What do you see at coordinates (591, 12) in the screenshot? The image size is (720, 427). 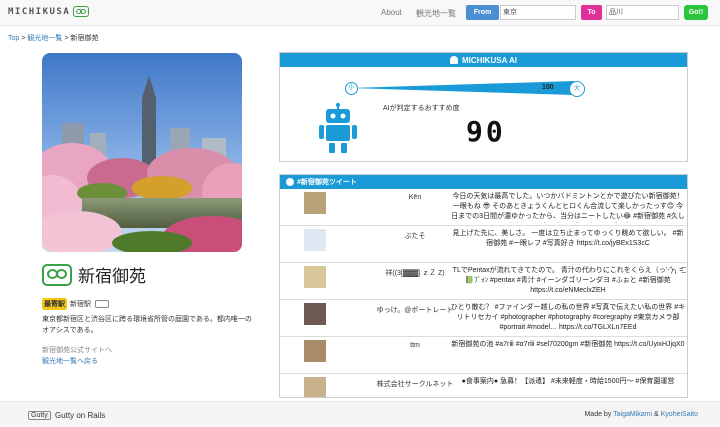 I see `to-label: To` at bounding box center [591, 12].